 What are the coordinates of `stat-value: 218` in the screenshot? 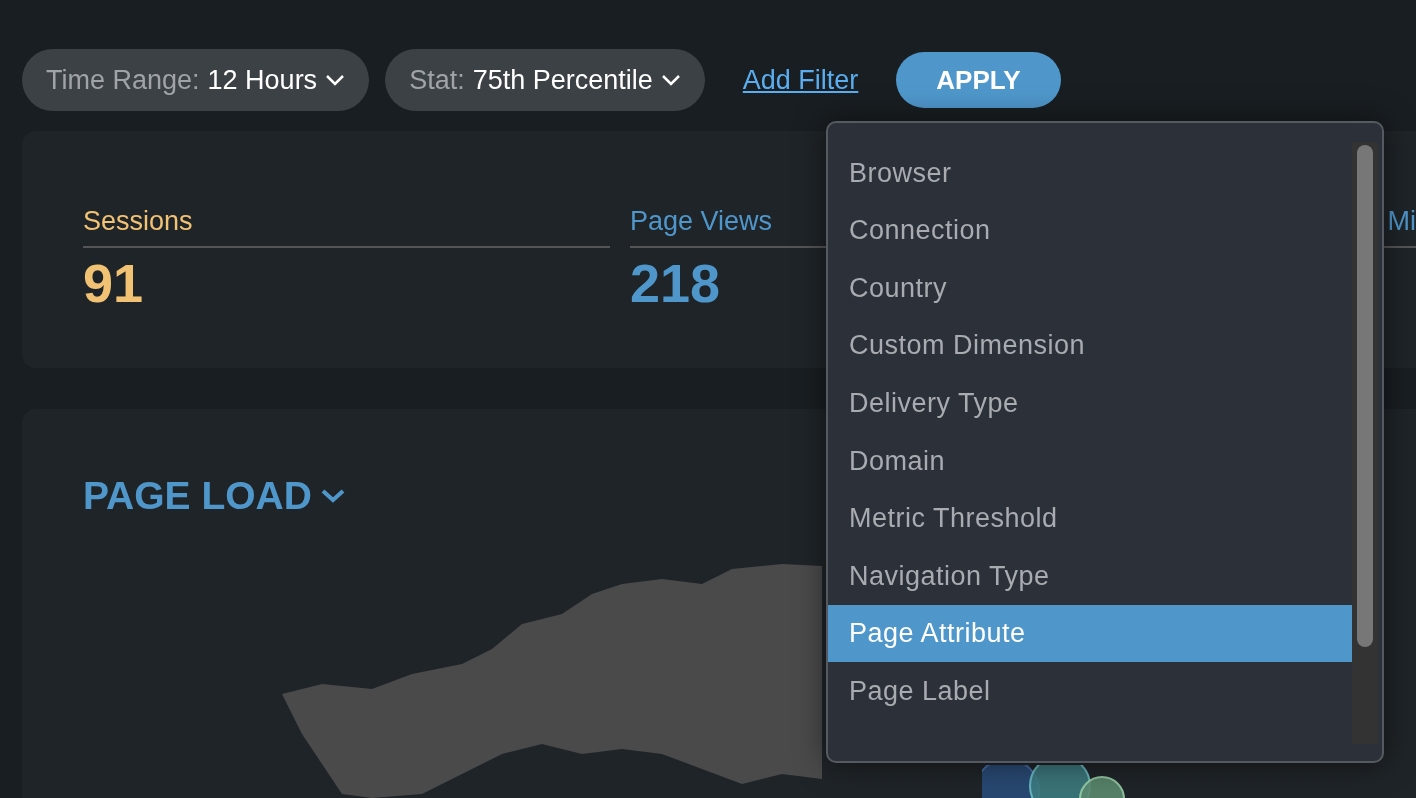 It's located at (675, 283).